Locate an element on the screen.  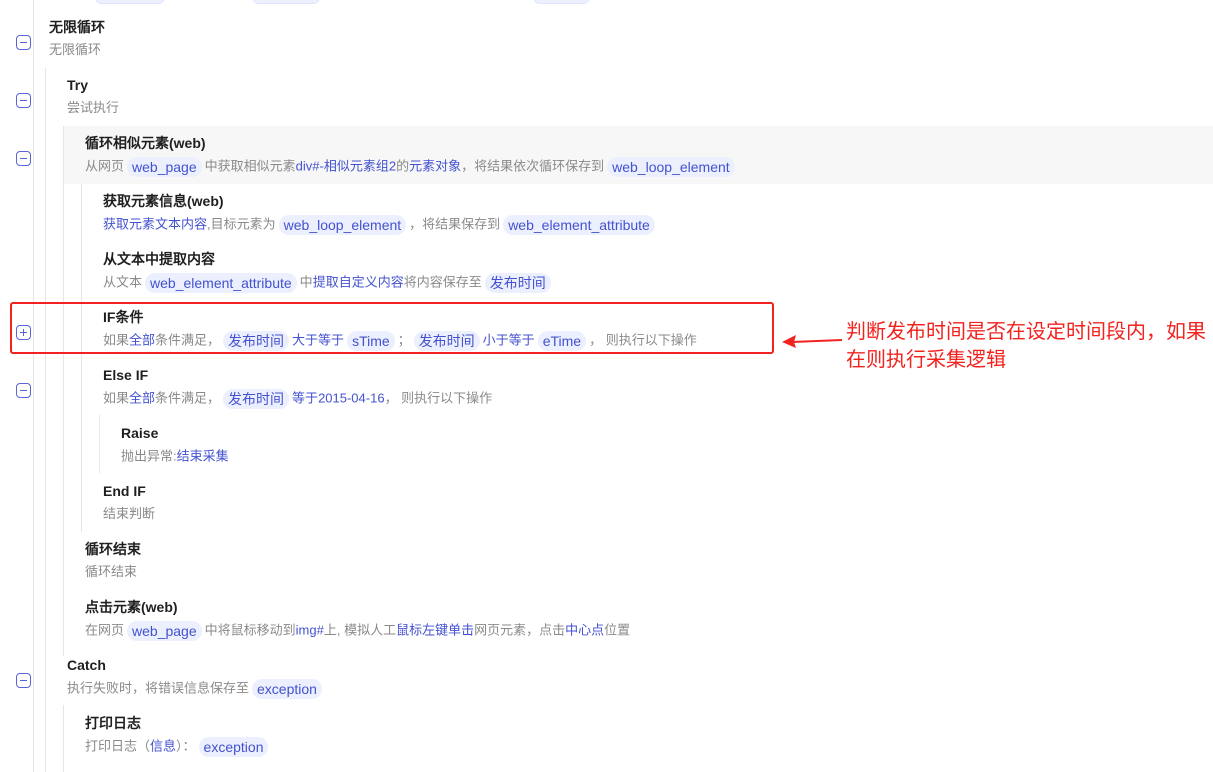
desc-keyword: 元素对象 is located at coordinates (435, 166).